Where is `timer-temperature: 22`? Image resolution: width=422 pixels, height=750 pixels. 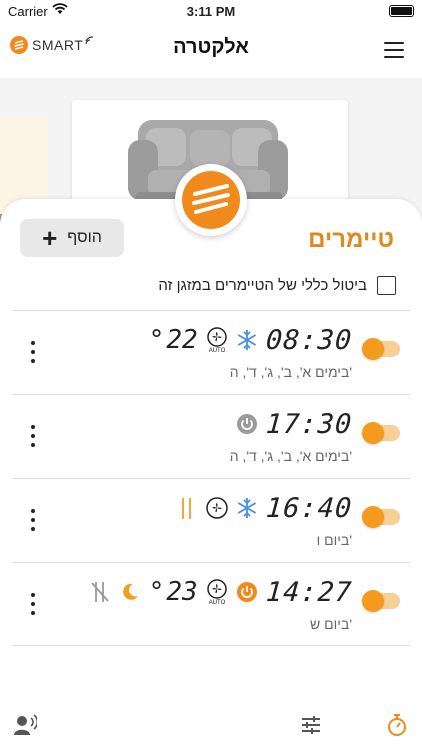 timer-temperature: 22 is located at coordinates (182, 340).